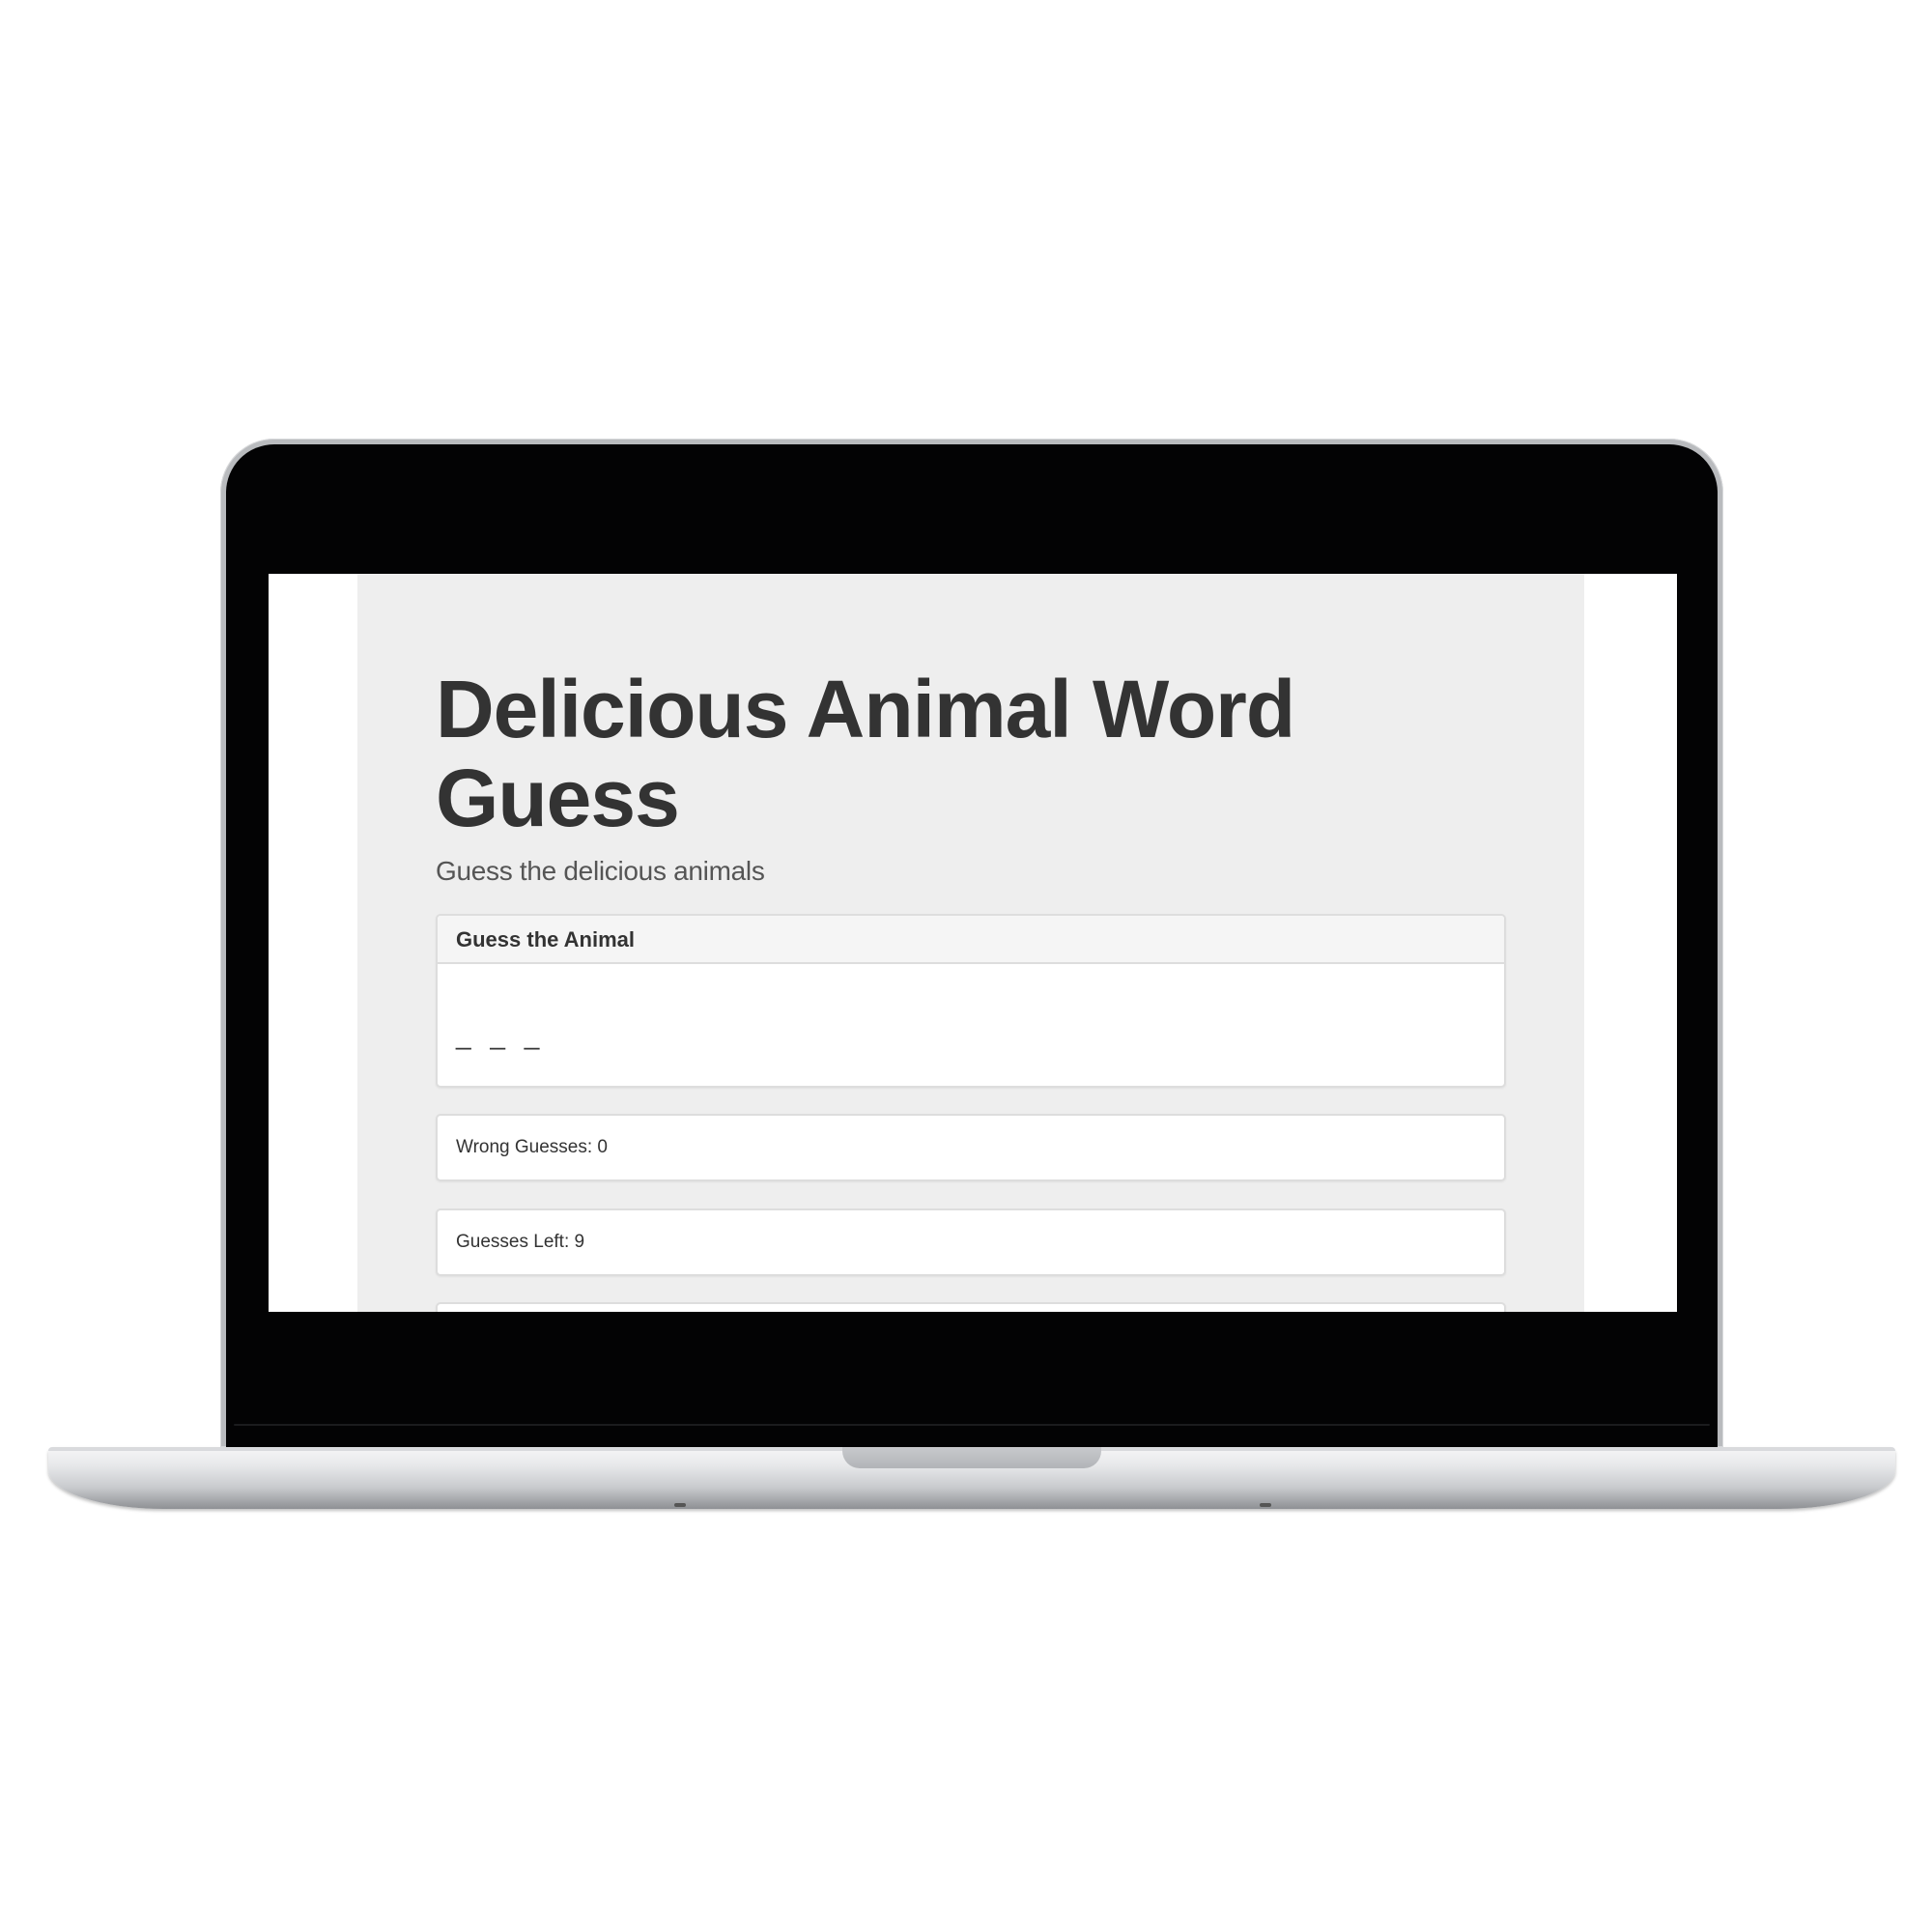  Describe the element at coordinates (520, 1242) in the screenshot. I see `guesses-left-text: Guesses Left: 9` at that location.